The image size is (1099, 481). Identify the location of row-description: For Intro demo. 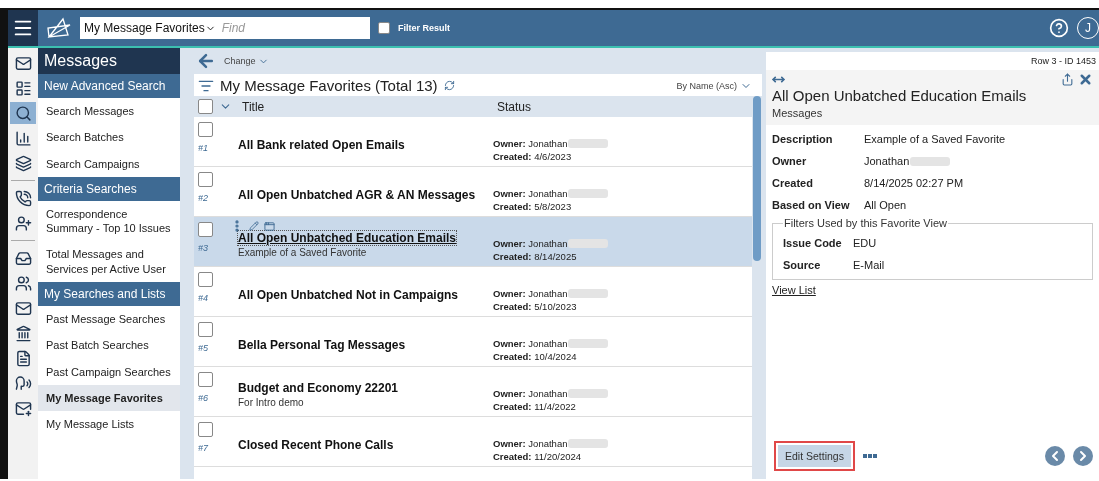
(271, 402).